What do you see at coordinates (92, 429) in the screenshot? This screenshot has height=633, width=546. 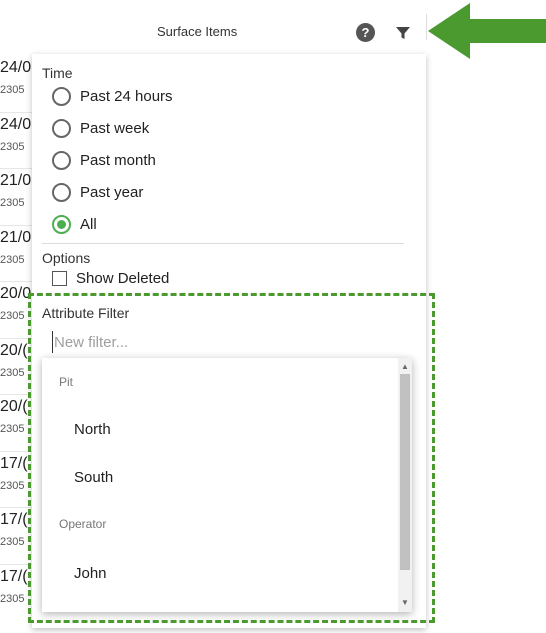 I see `option-north: North` at bounding box center [92, 429].